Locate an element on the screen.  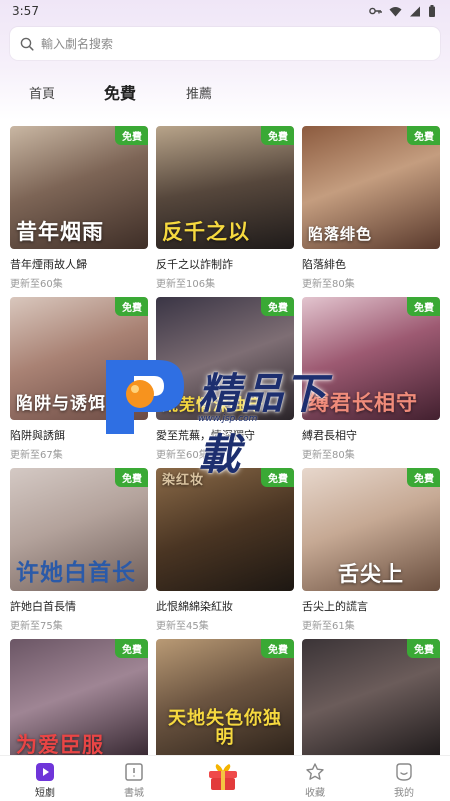
drama-episodes: 更新至75集 is located at coordinates (36, 626).